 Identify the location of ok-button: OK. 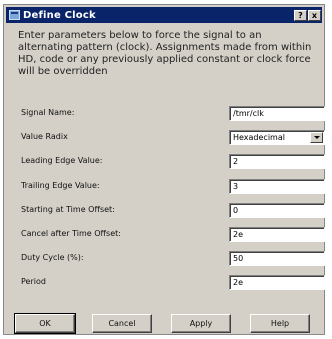
(45, 323).